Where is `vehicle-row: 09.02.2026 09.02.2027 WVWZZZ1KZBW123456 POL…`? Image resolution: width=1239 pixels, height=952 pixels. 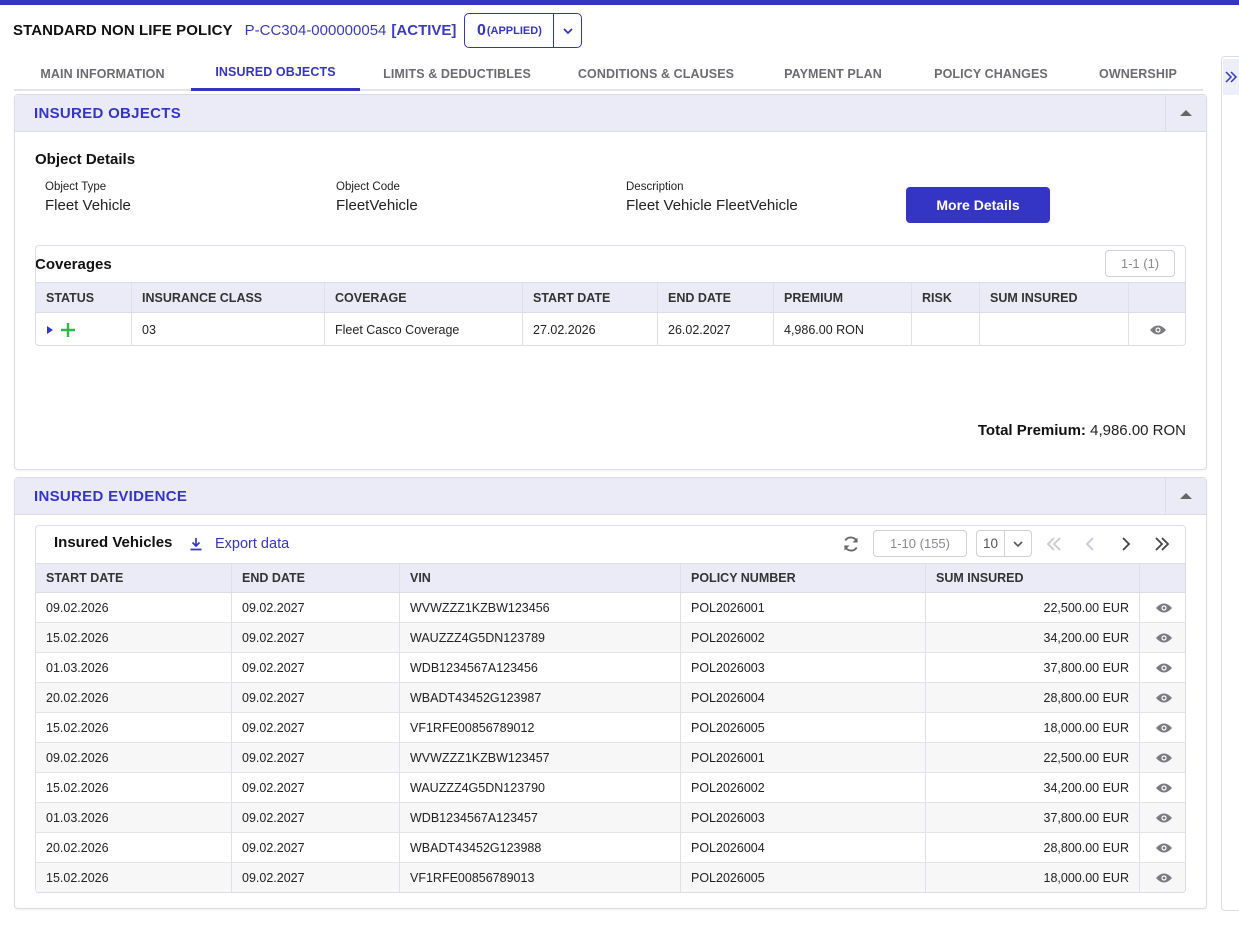
vehicle-row: 09.02.2026 09.02.2027 WVWZZZ1KZBW123456 POL… is located at coordinates (610, 608).